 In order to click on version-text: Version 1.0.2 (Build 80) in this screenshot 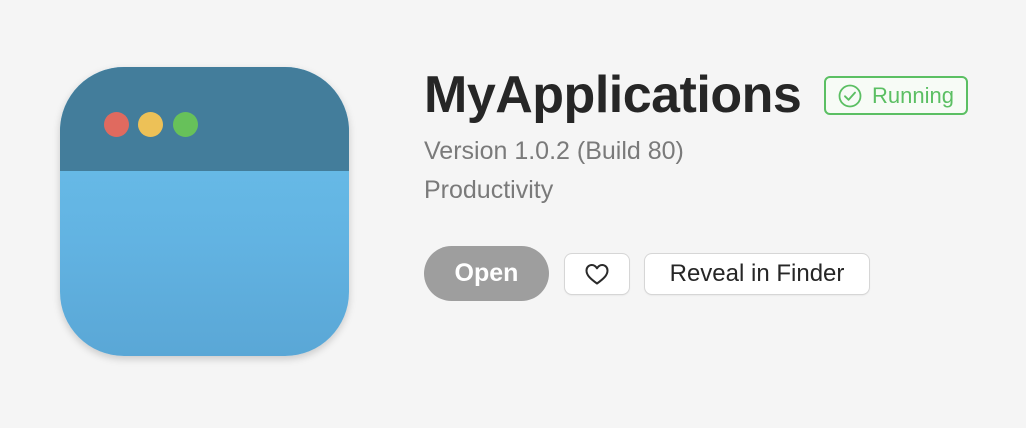, I will do `click(554, 151)`.